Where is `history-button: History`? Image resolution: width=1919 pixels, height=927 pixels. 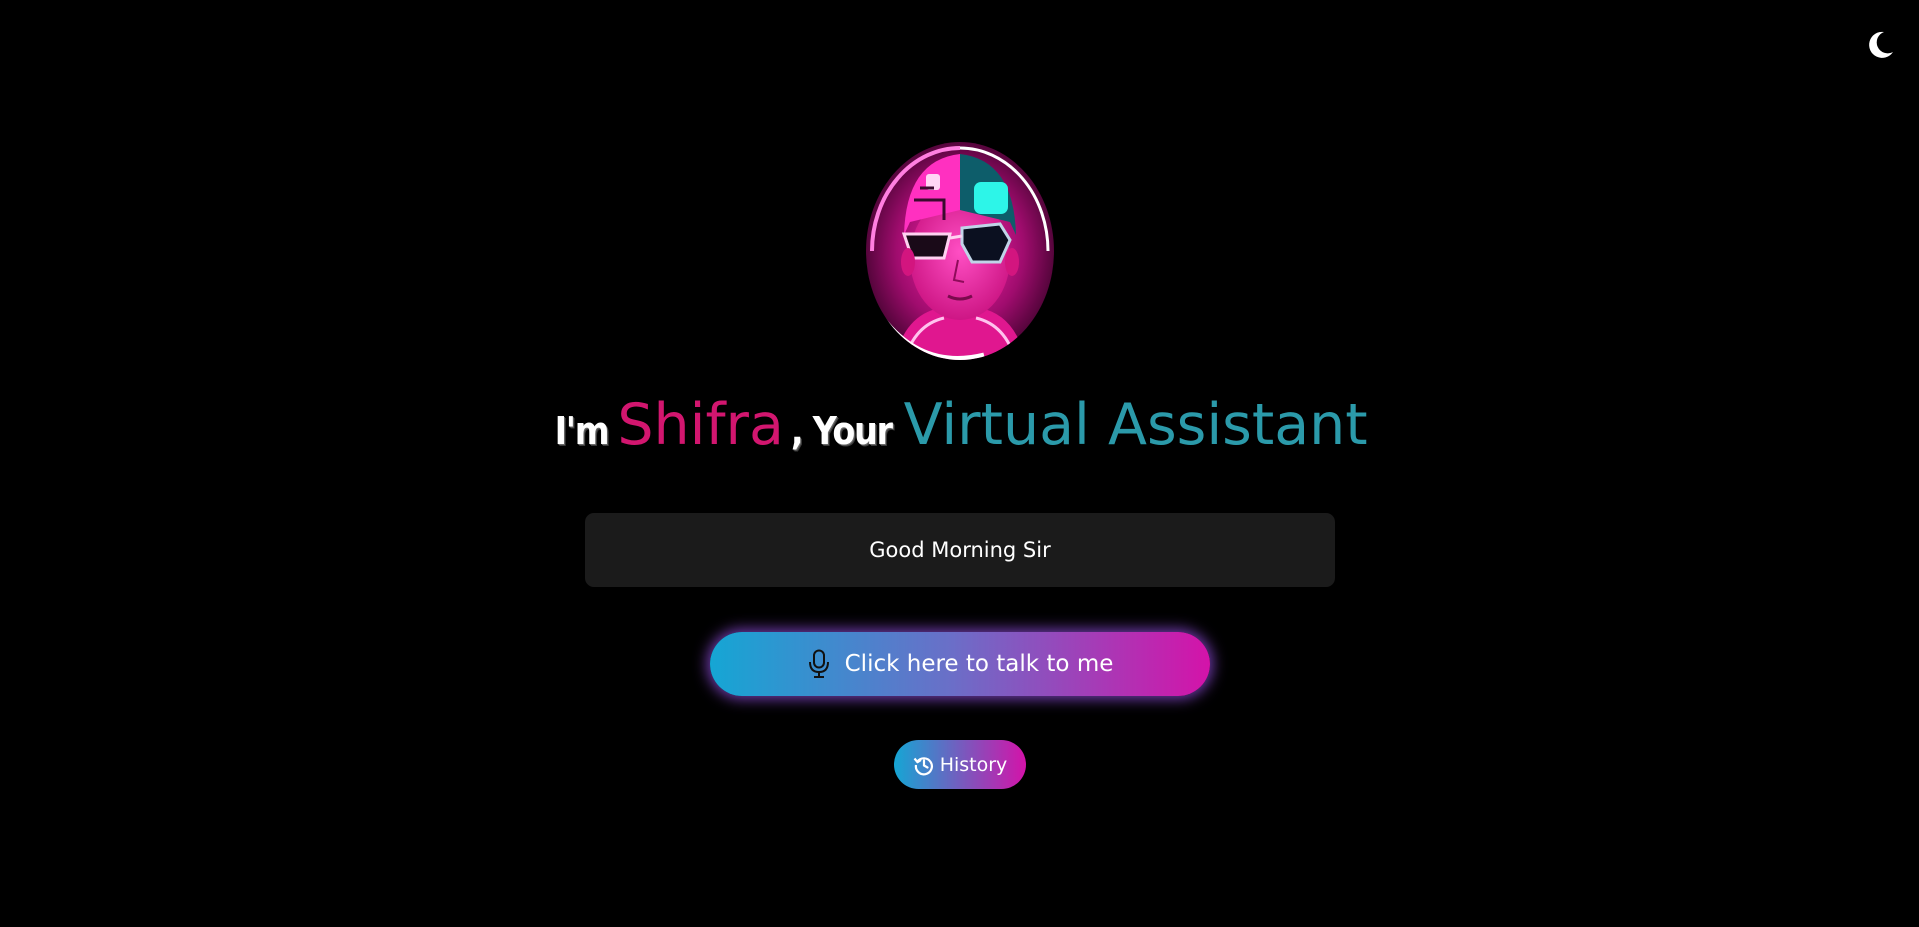 history-button: History is located at coordinates (960, 764).